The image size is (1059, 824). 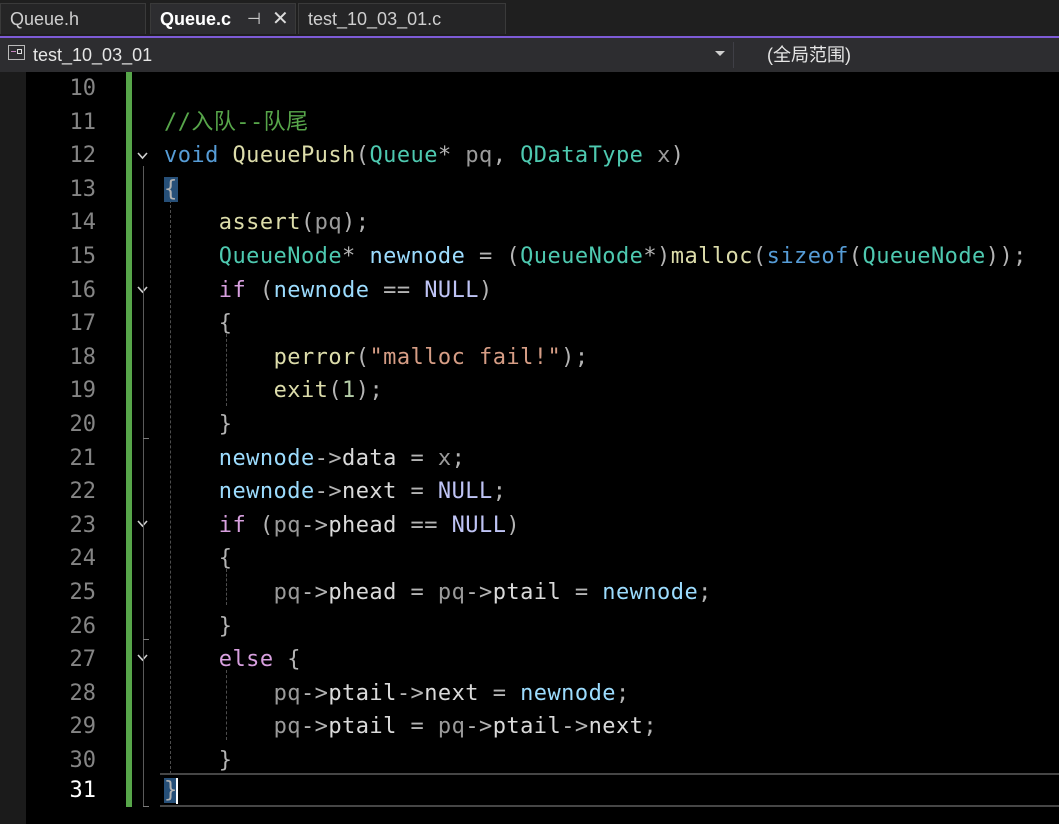 I want to click on fold-collapse-icon, so click(x=142, y=155).